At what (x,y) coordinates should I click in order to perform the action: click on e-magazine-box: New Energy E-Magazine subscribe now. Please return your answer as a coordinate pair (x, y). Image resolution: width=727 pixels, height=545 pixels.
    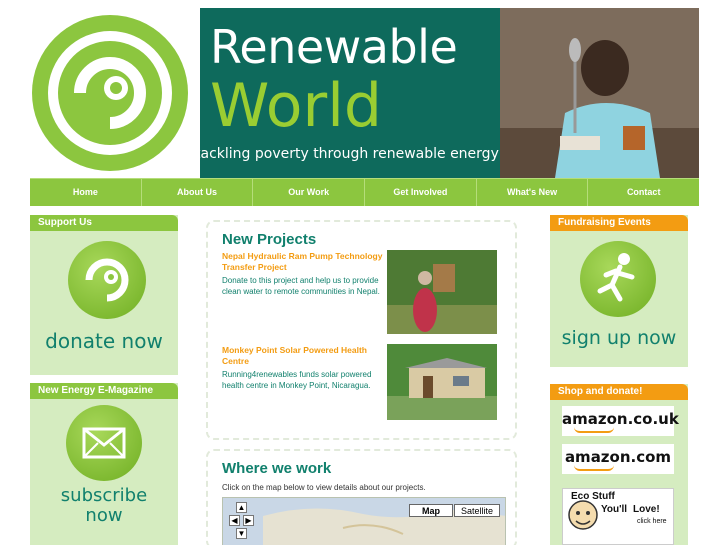
    Looking at the image, I should click on (104, 464).